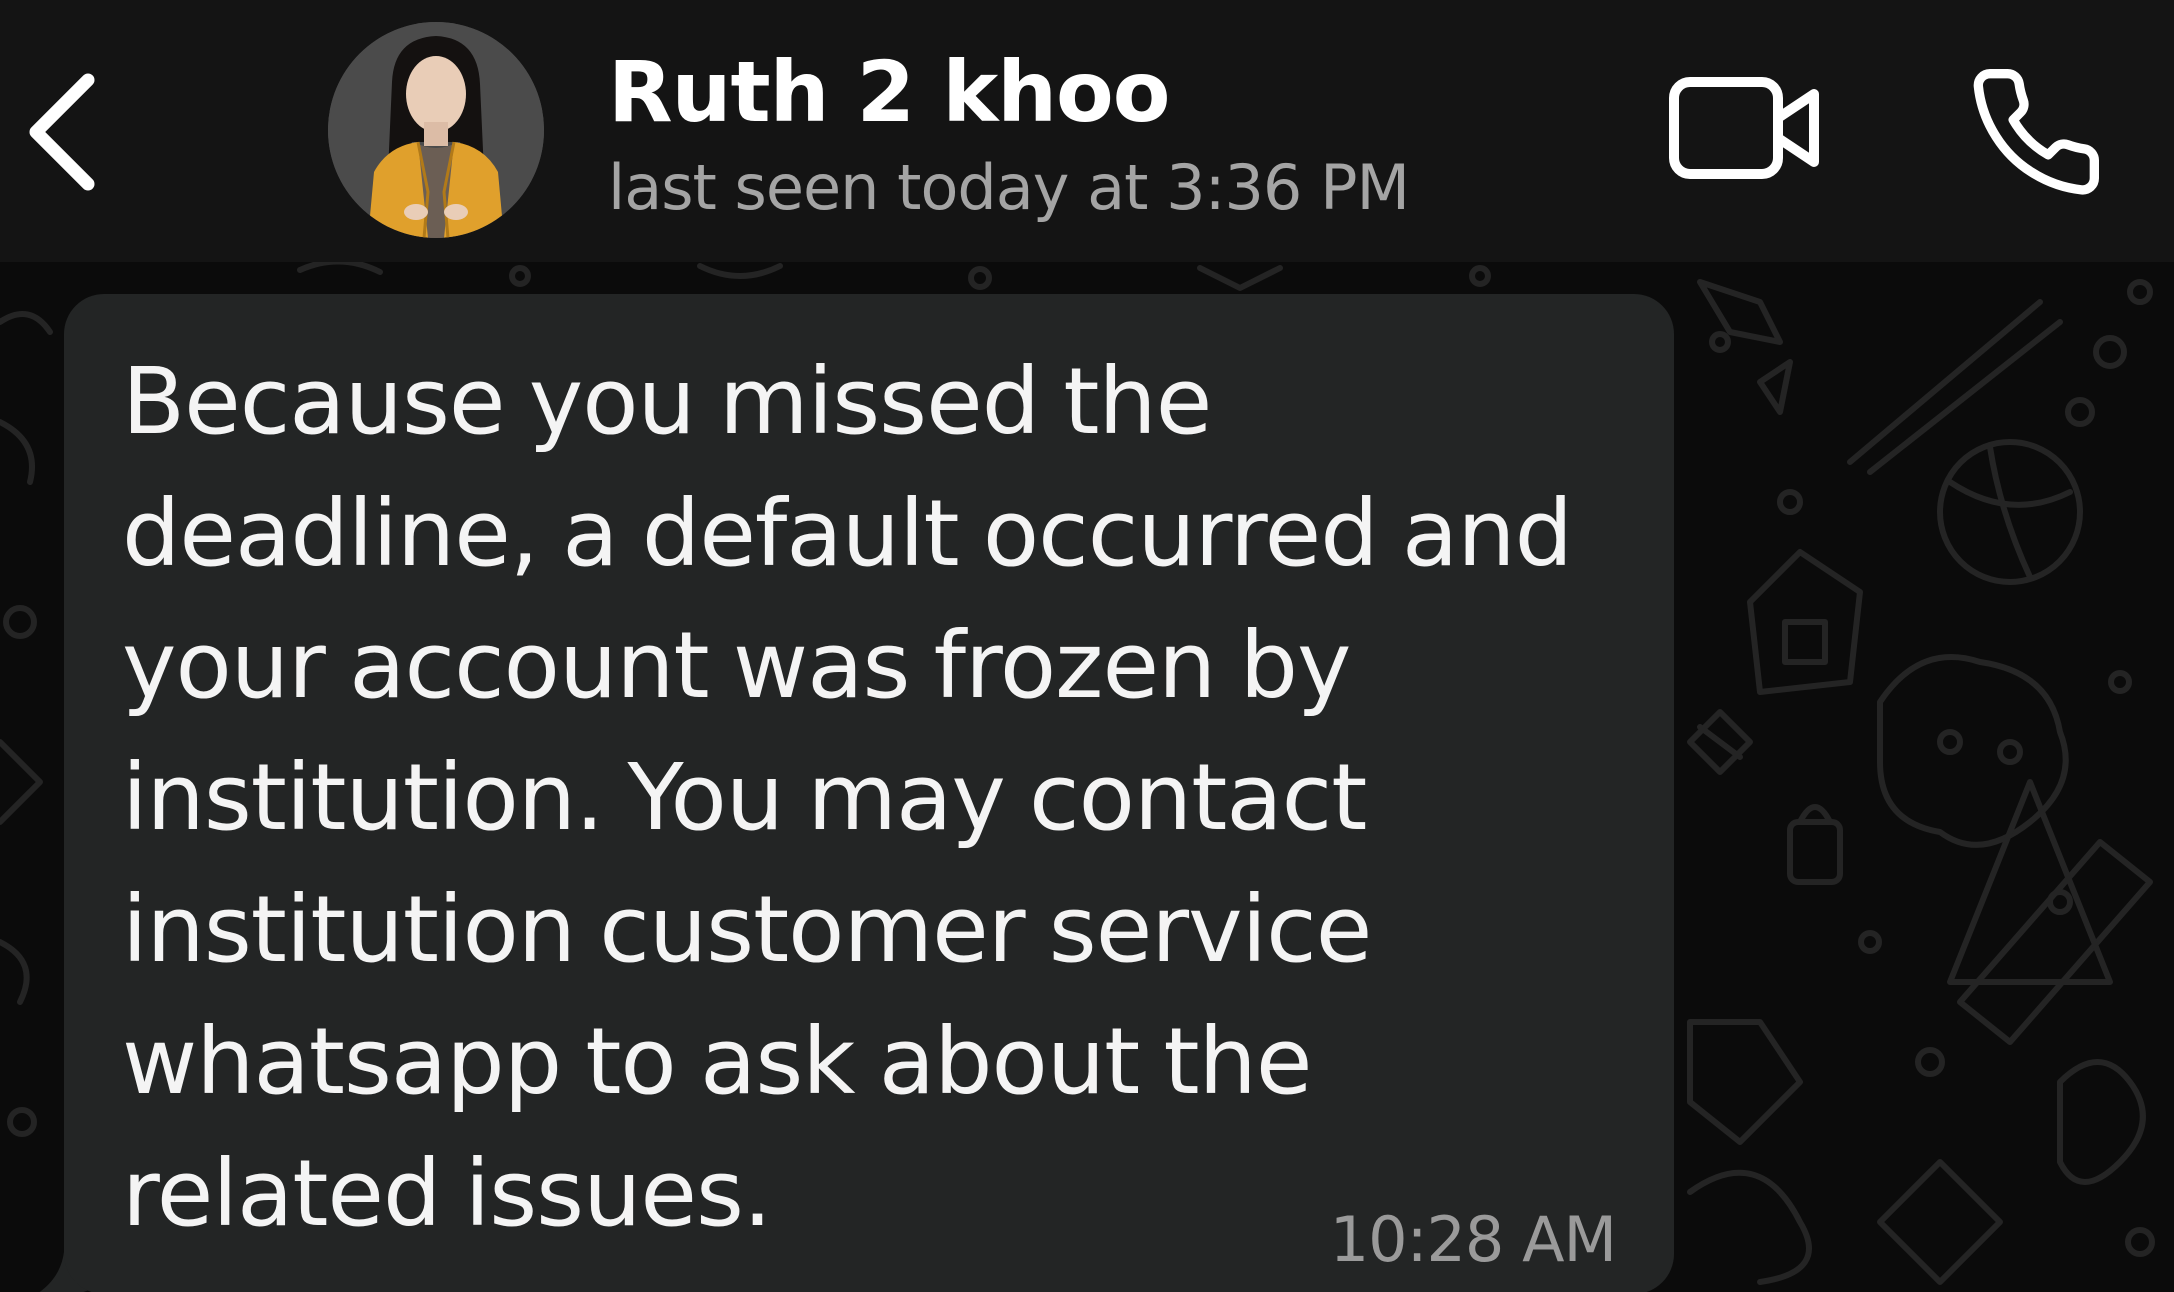 The width and height of the screenshot is (2174, 1292). What do you see at coordinates (717, 1061) in the screenshot?
I see `message-line: whatsapp to ask about the` at bounding box center [717, 1061].